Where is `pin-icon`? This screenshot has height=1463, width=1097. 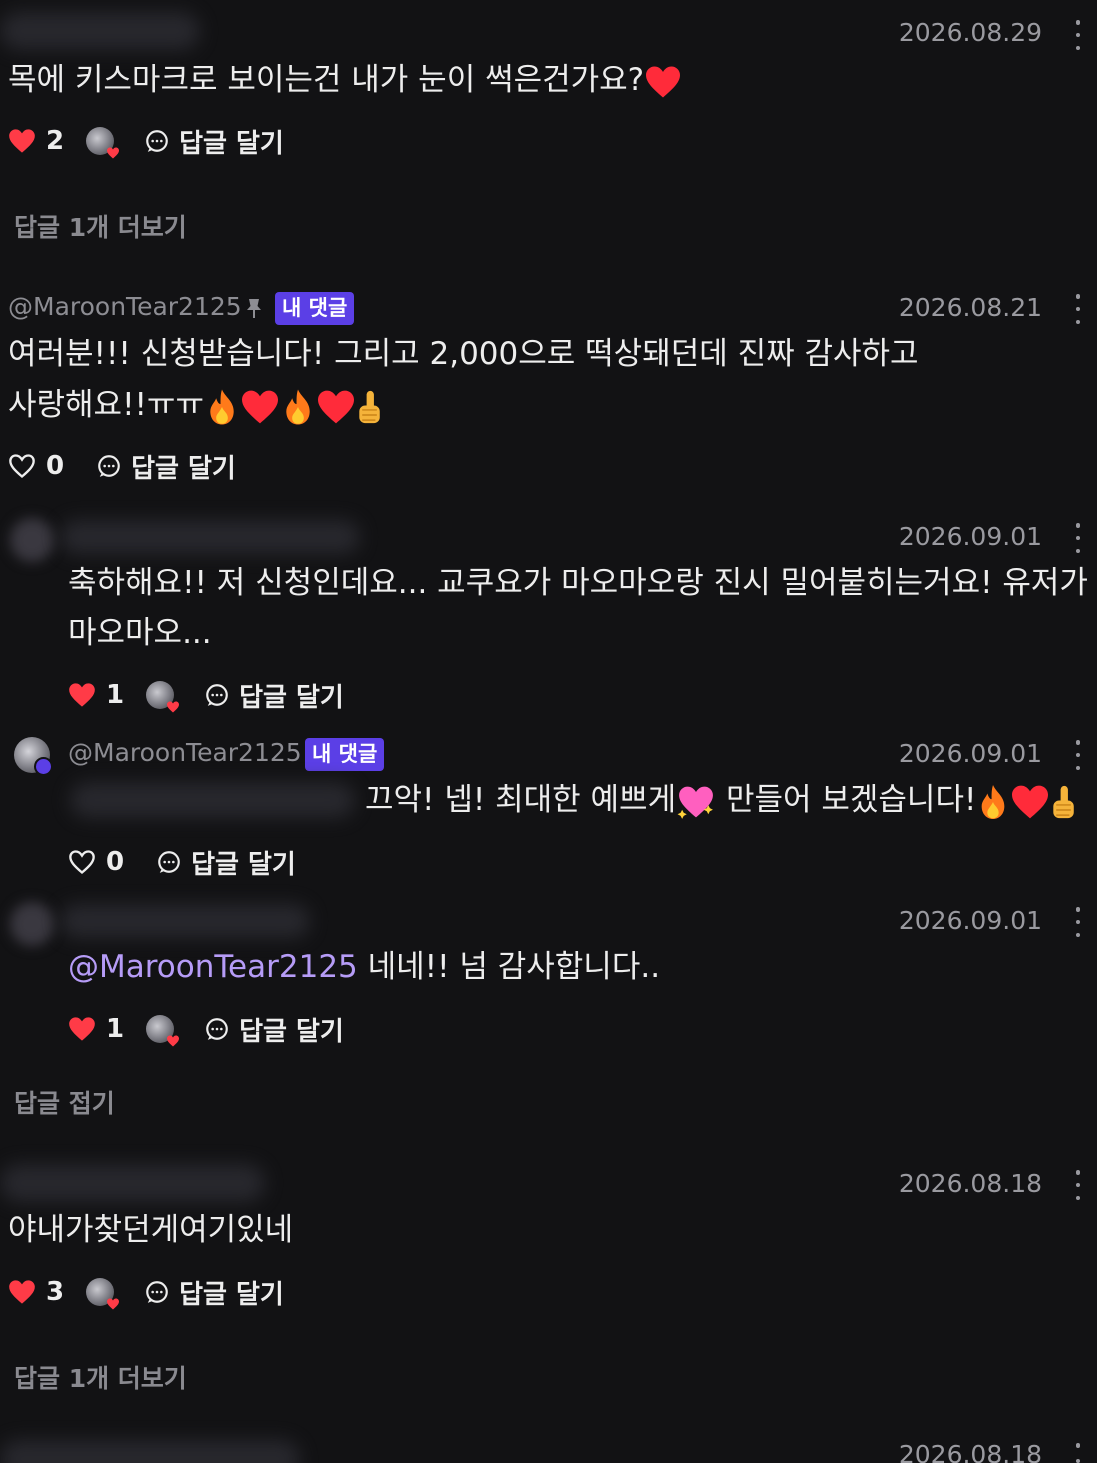
pin-icon is located at coordinates (254, 308).